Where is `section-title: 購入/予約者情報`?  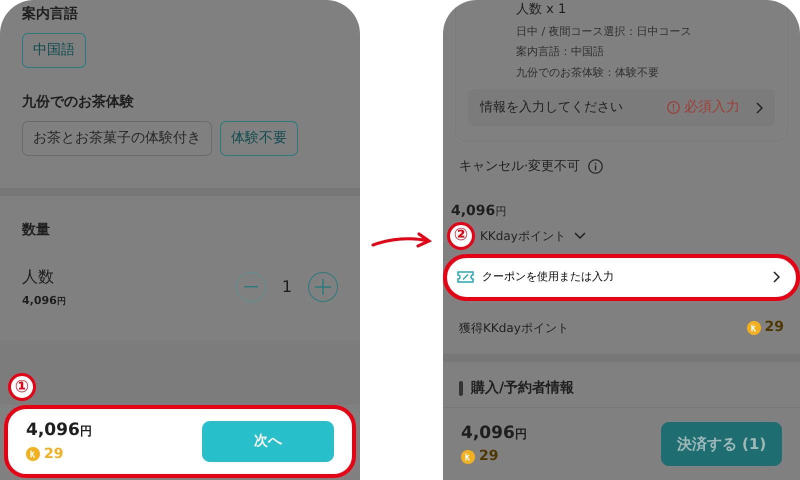
section-title: 購入/予約者情報 is located at coordinates (522, 388).